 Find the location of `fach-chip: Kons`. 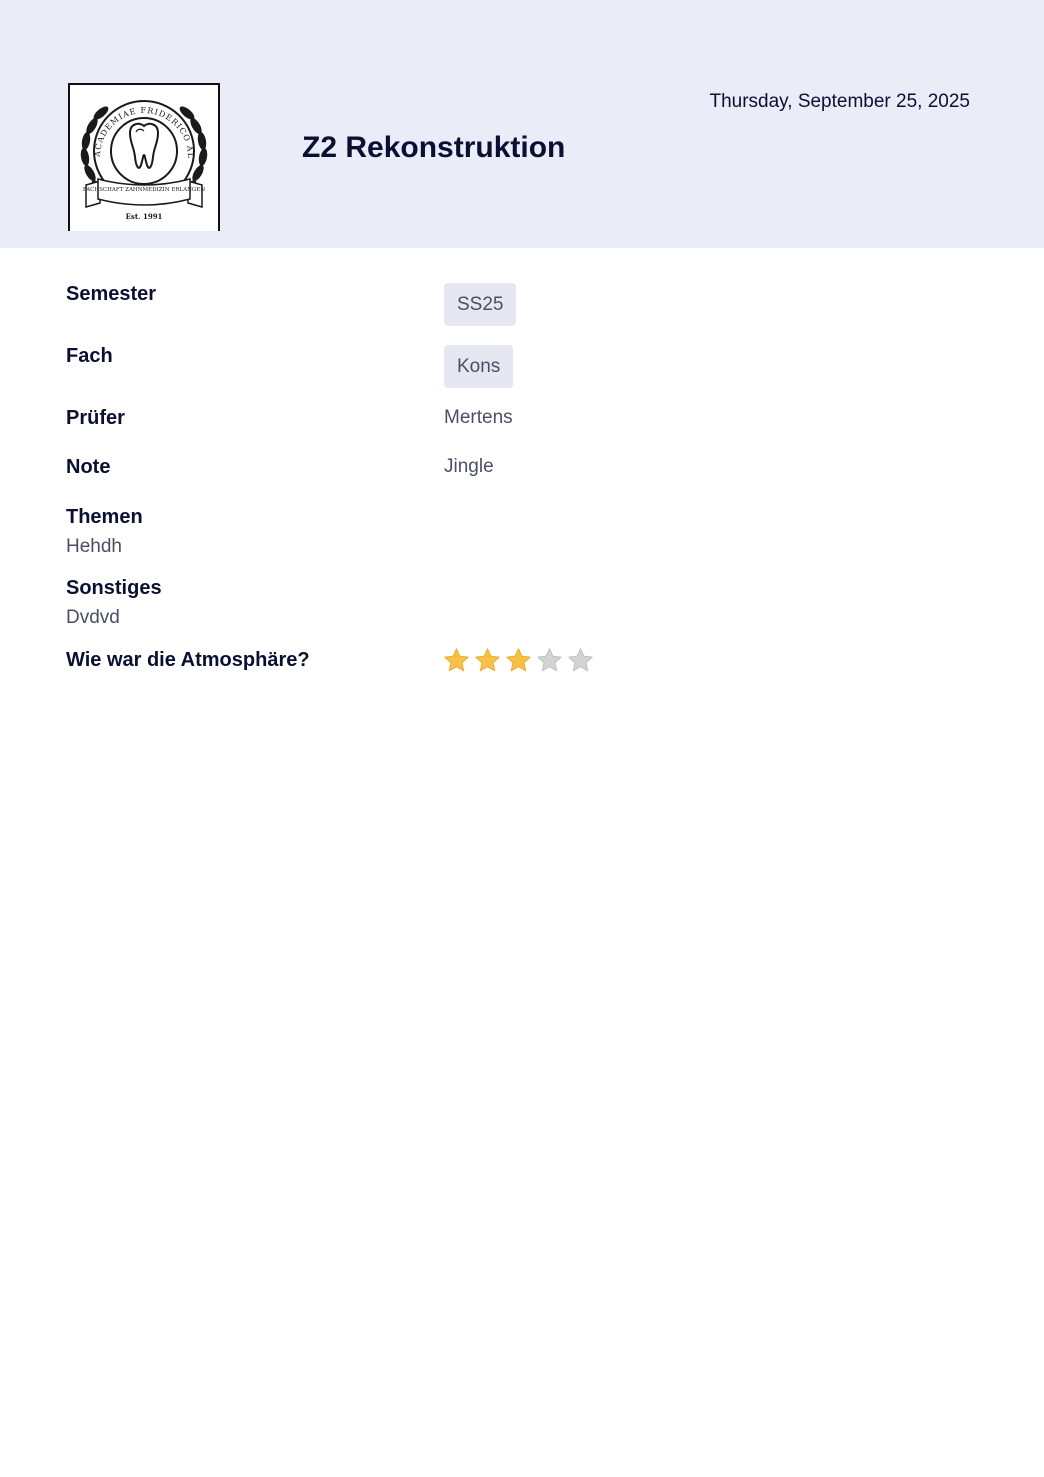

fach-chip: Kons is located at coordinates (479, 366).